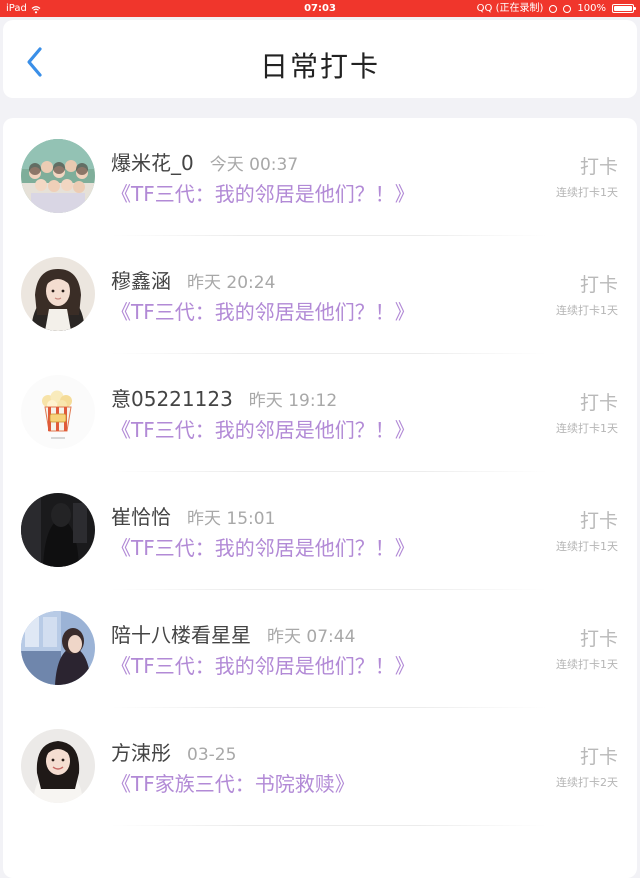 The width and height of the screenshot is (640, 878). I want to click on username: 方涑彤 03-25, so click(173, 751).